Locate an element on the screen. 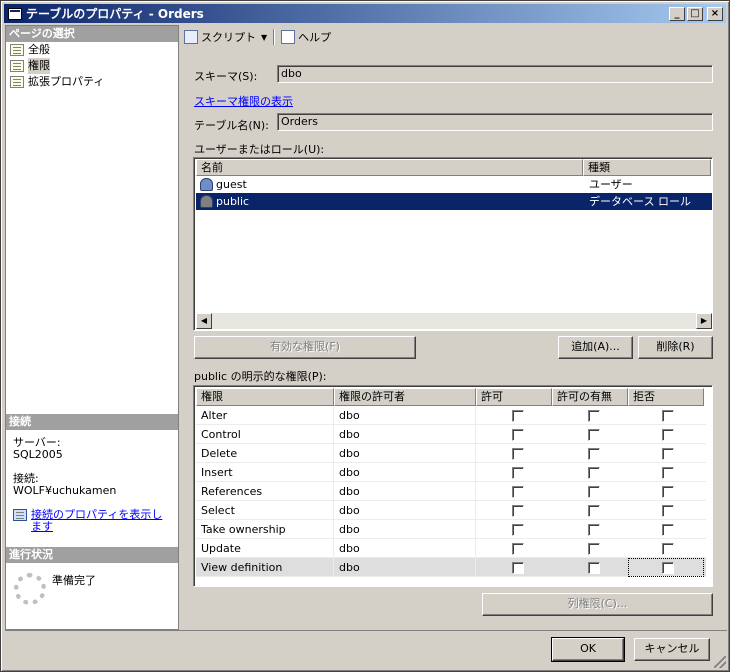  perm-column-header-grantor: 権限の許可者 is located at coordinates (405, 397).